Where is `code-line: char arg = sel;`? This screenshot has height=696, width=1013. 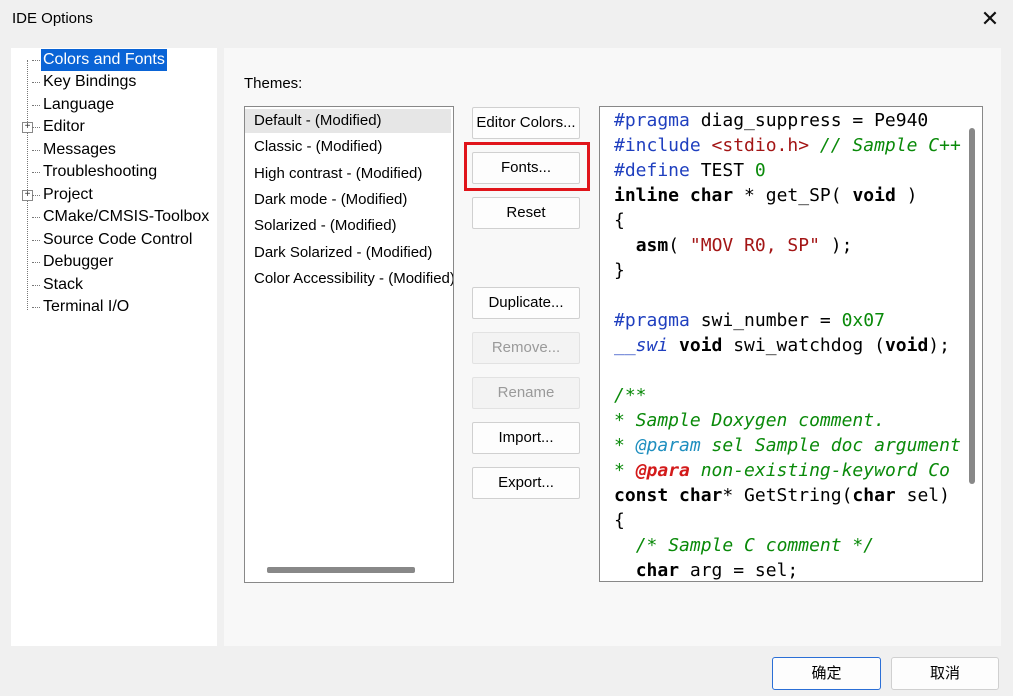 code-line: char arg = sel; is located at coordinates (717, 570).